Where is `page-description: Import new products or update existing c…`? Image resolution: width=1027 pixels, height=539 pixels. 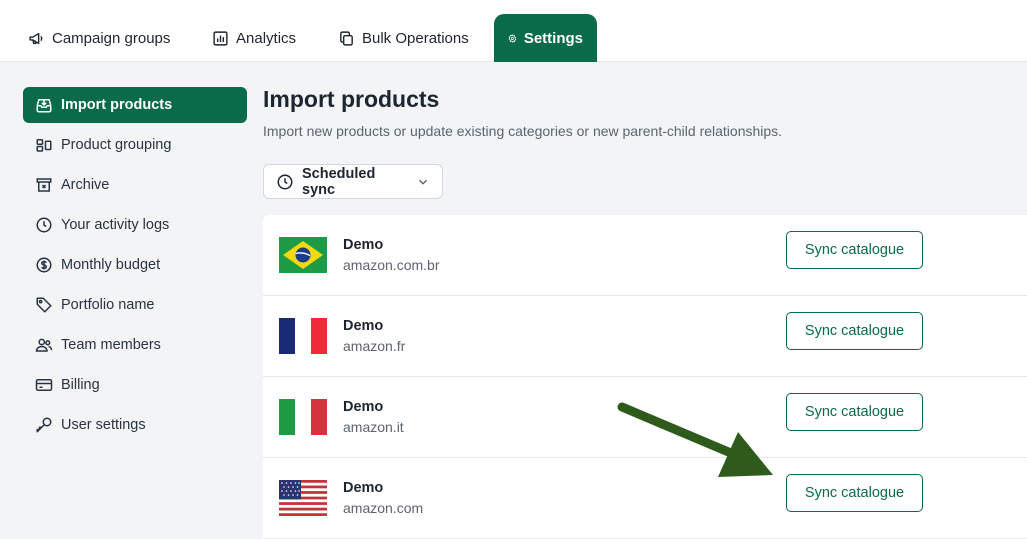 page-description: Import new products or update existing c… is located at coordinates (523, 131).